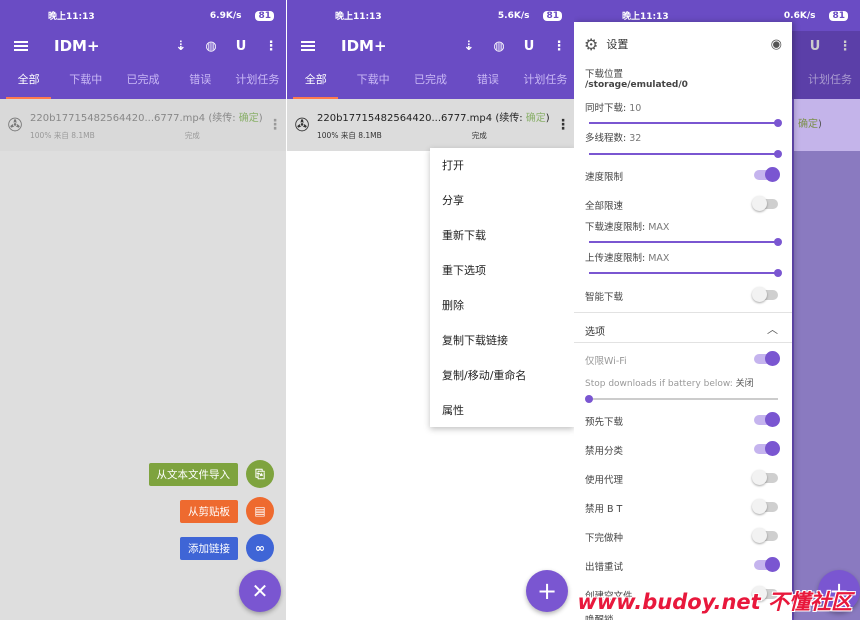 This screenshot has height=620, width=860. I want to click on menu-copy-link: 复制下载链接, so click(502, 340).